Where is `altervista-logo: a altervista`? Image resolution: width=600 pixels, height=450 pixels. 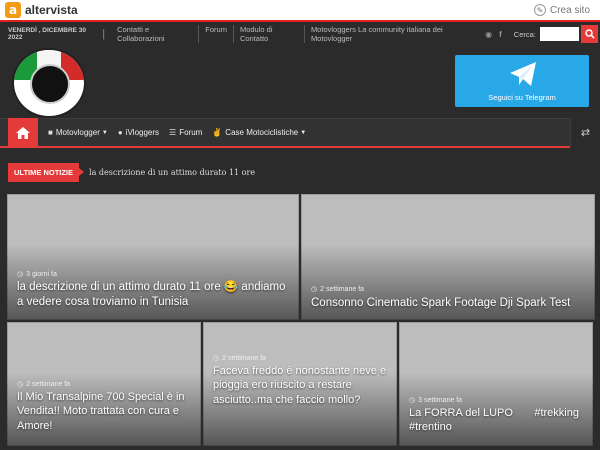
altervista-logo: a altervista is located at coordinates (41, 10).